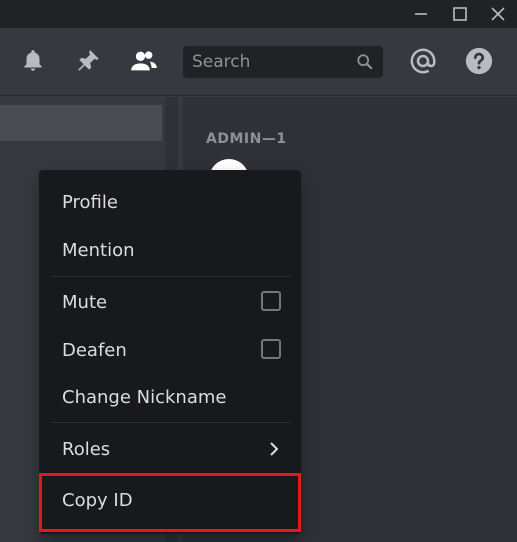 The height and width of the screenshot is (542, 517). What do you see at coordinates (97, 500) in the screenshot?
I see `menu-item-label: Copy ID` at bounding box center [97, 500].